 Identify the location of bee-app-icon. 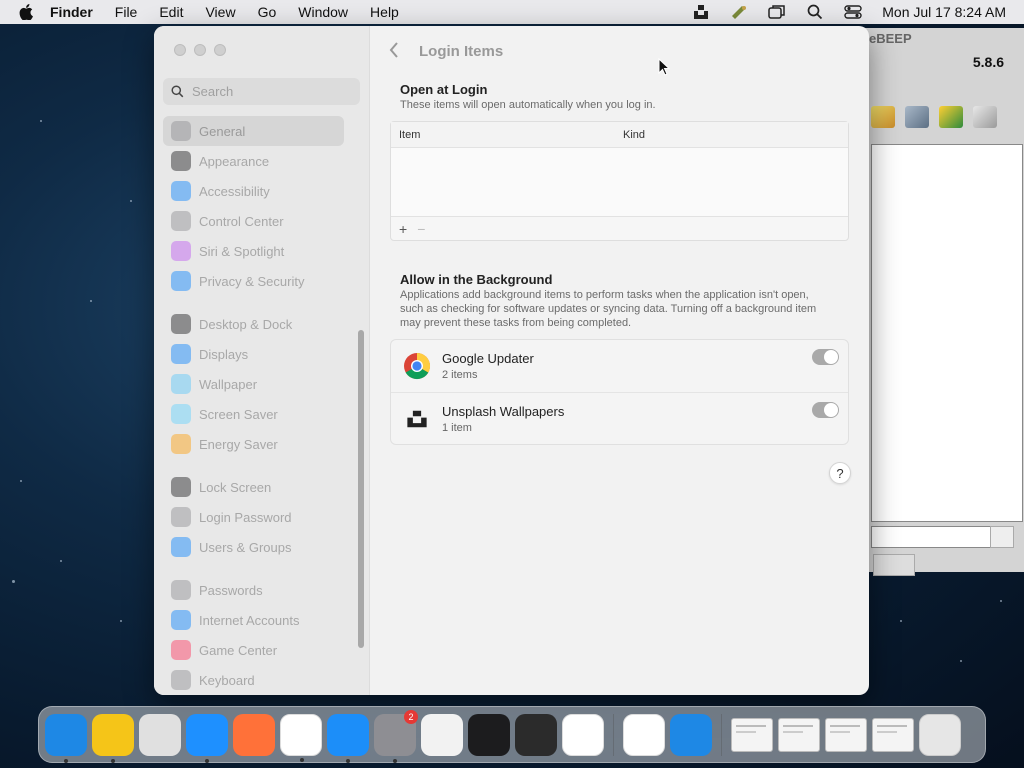
(113, 738).